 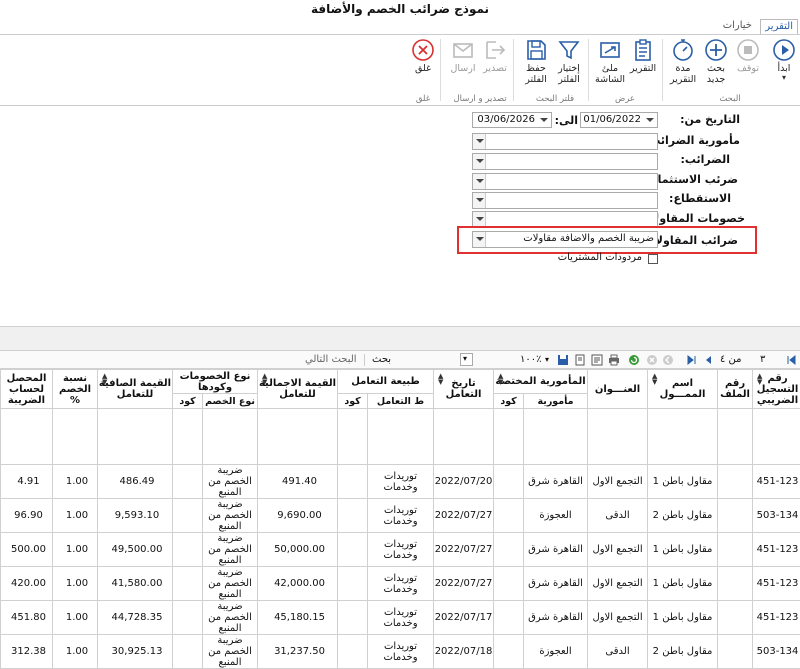 I want to click on col-net-value-header: ▲▼القيمة الصافية للتعامل, so click(x=135, y=389).